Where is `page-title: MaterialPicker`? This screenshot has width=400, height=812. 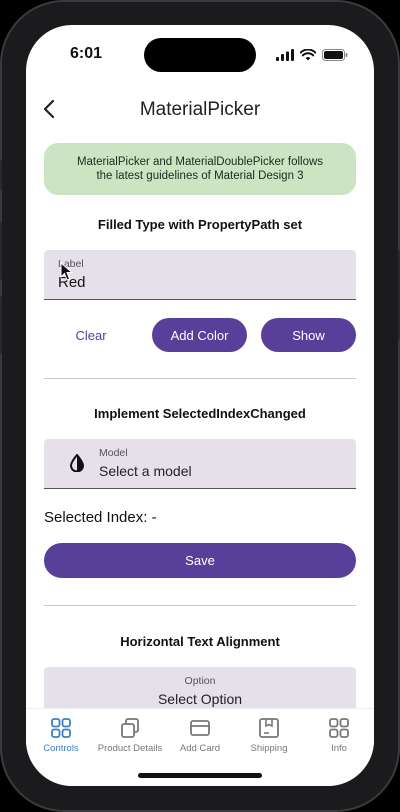
page-title: MaterialPicker is located at coordinates (200, 109).